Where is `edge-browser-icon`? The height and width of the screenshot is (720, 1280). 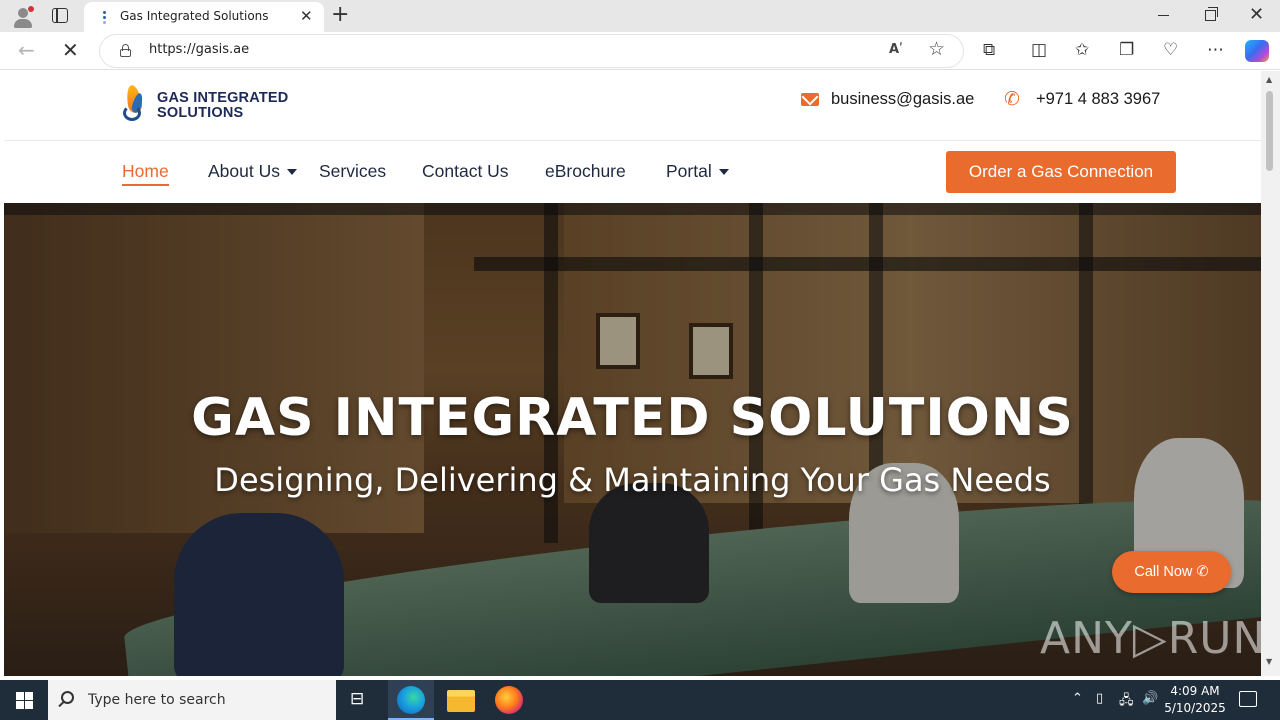 edge-browser-icon is located at coordinates (411, 700).